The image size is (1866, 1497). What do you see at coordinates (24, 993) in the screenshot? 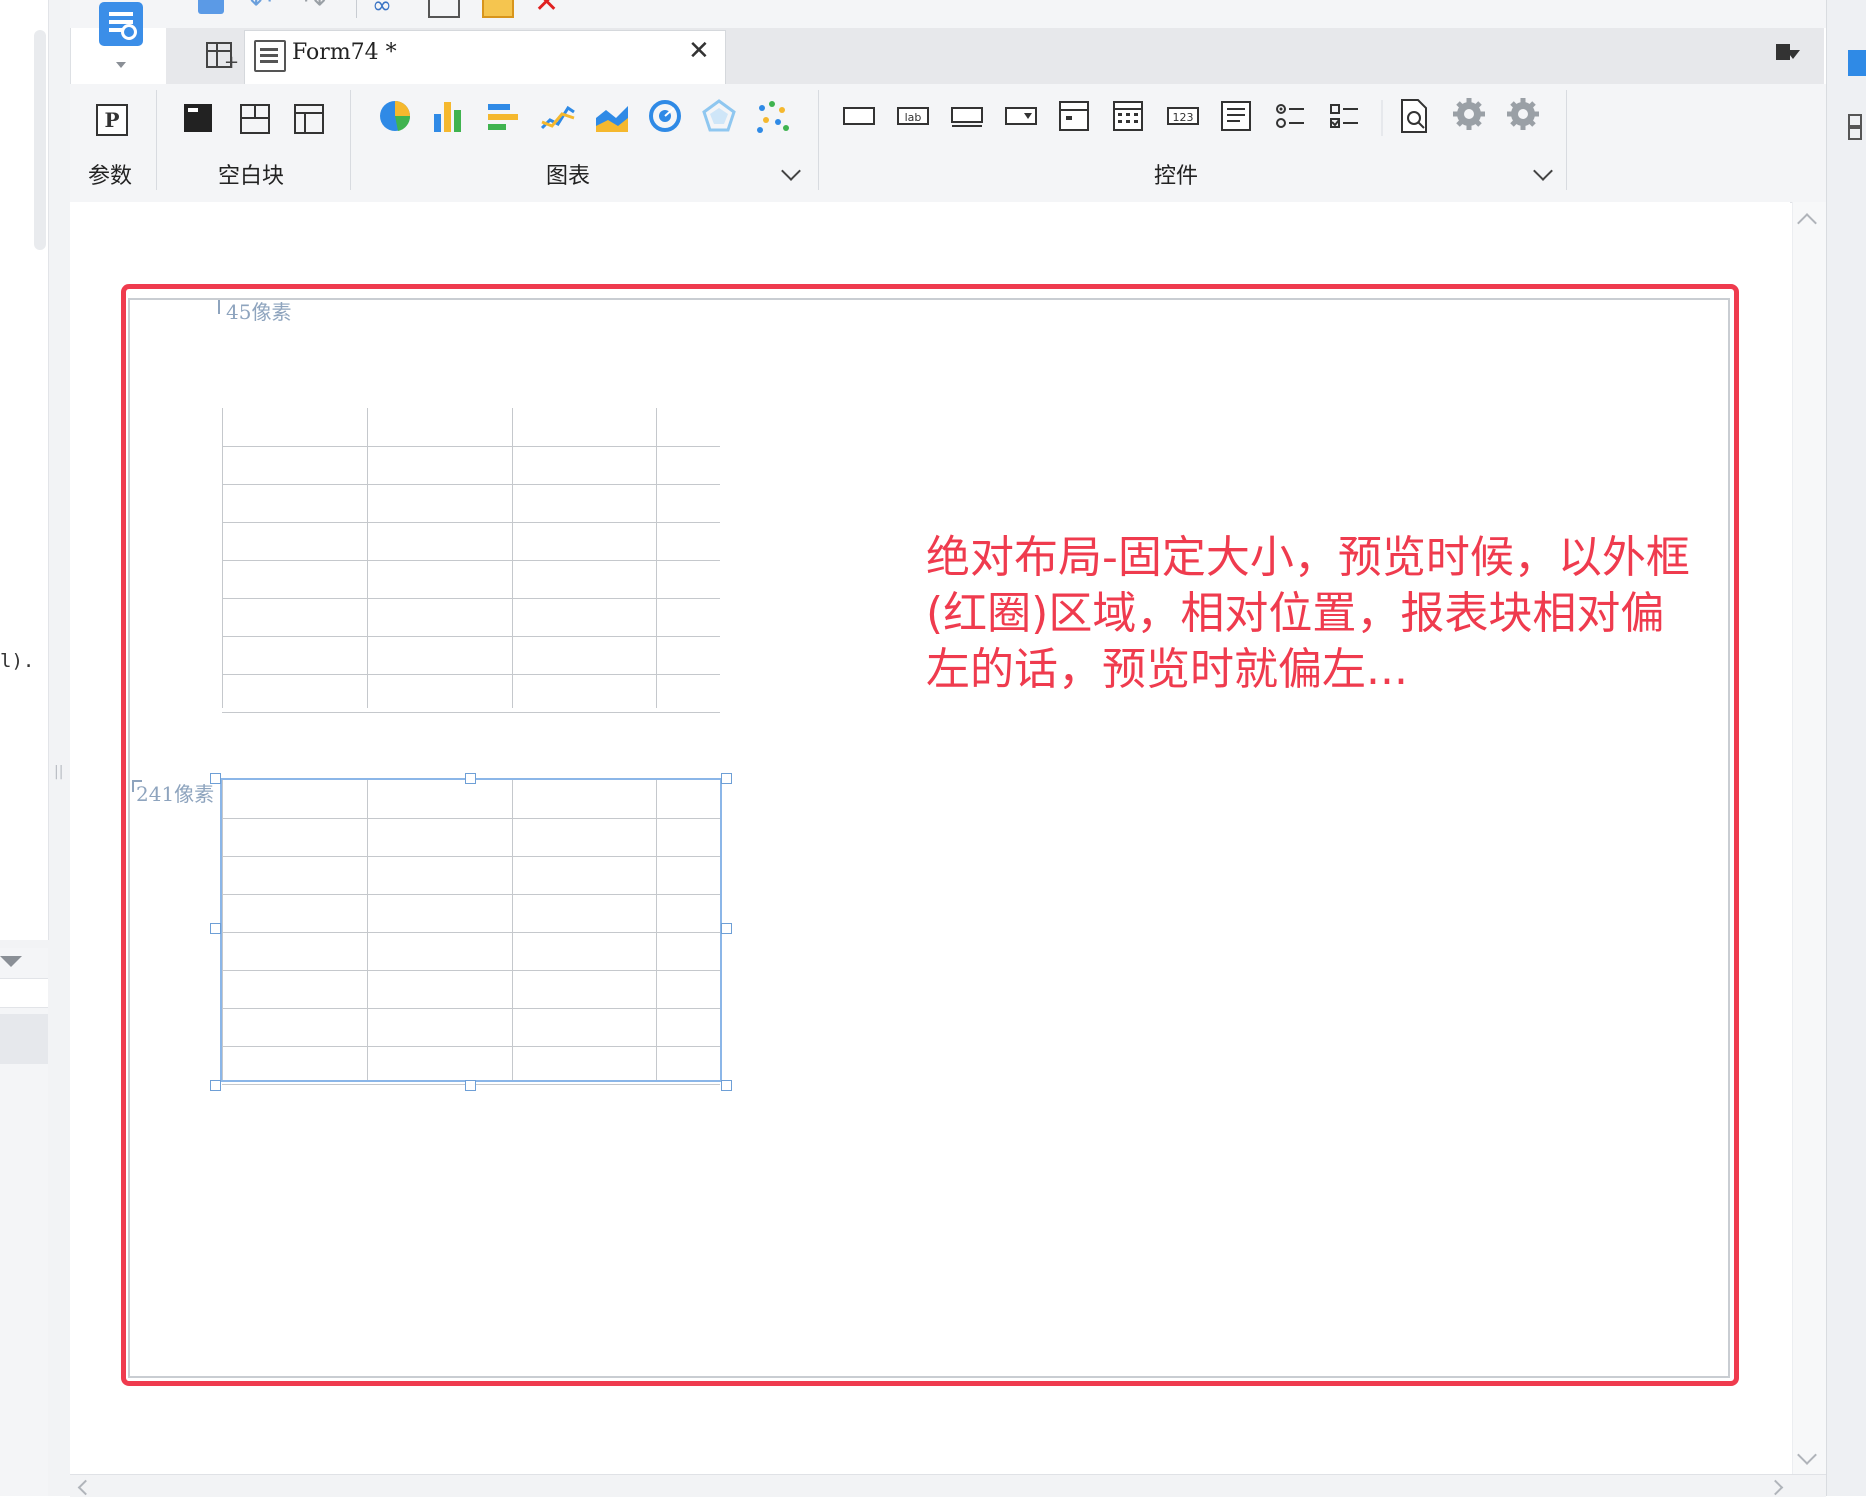
I see `left-bottom-header` at bounding box center [24, 993].